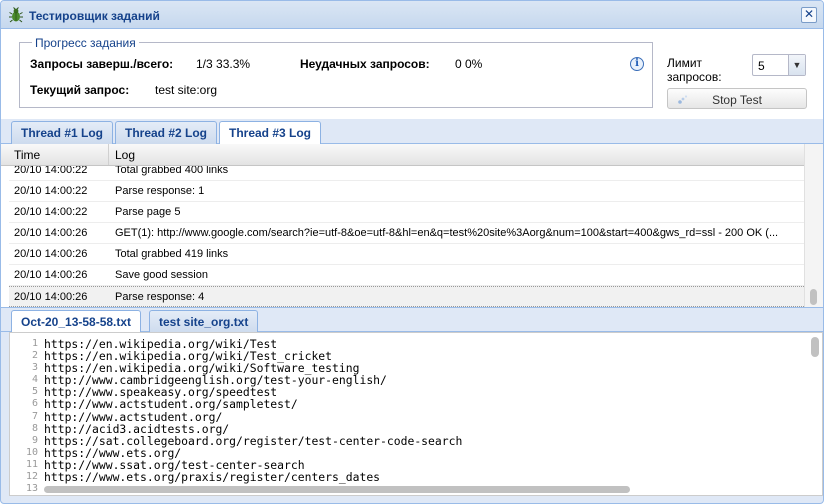  I want to click on log-scrollbar-thumb, so click(813, 297).